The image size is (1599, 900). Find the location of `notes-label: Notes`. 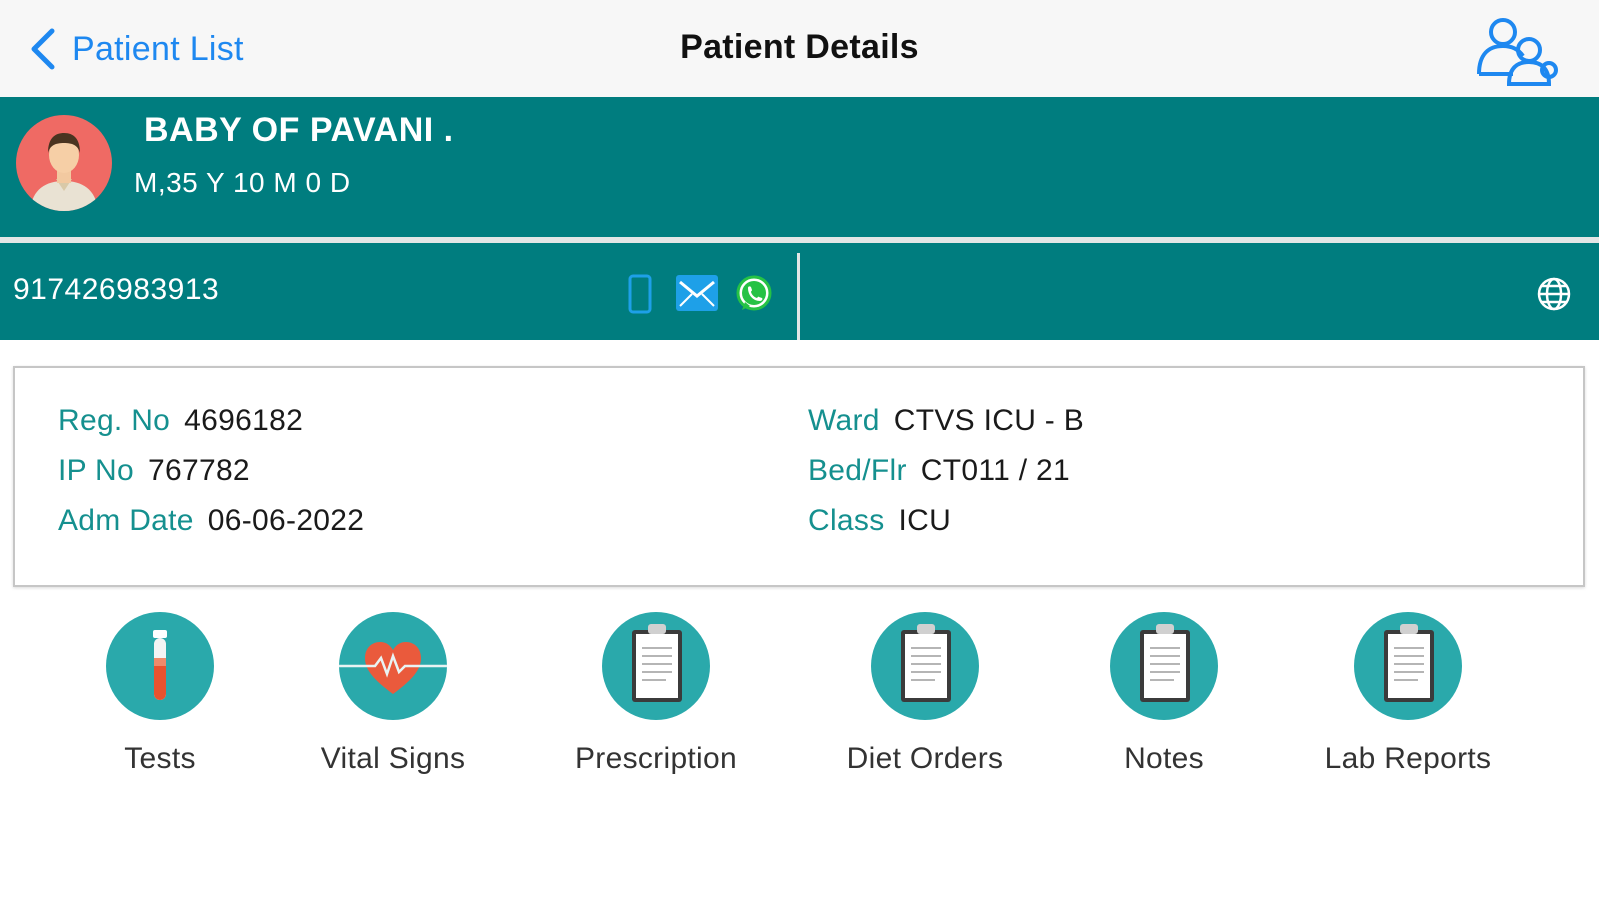

notes-label: Notes is located at coordinates (1164, 758).